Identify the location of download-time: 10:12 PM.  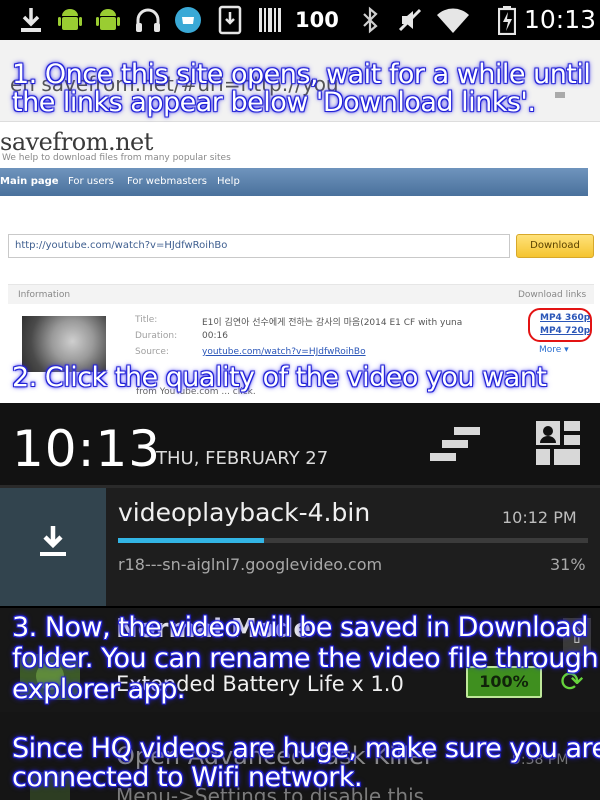
(539, 517).